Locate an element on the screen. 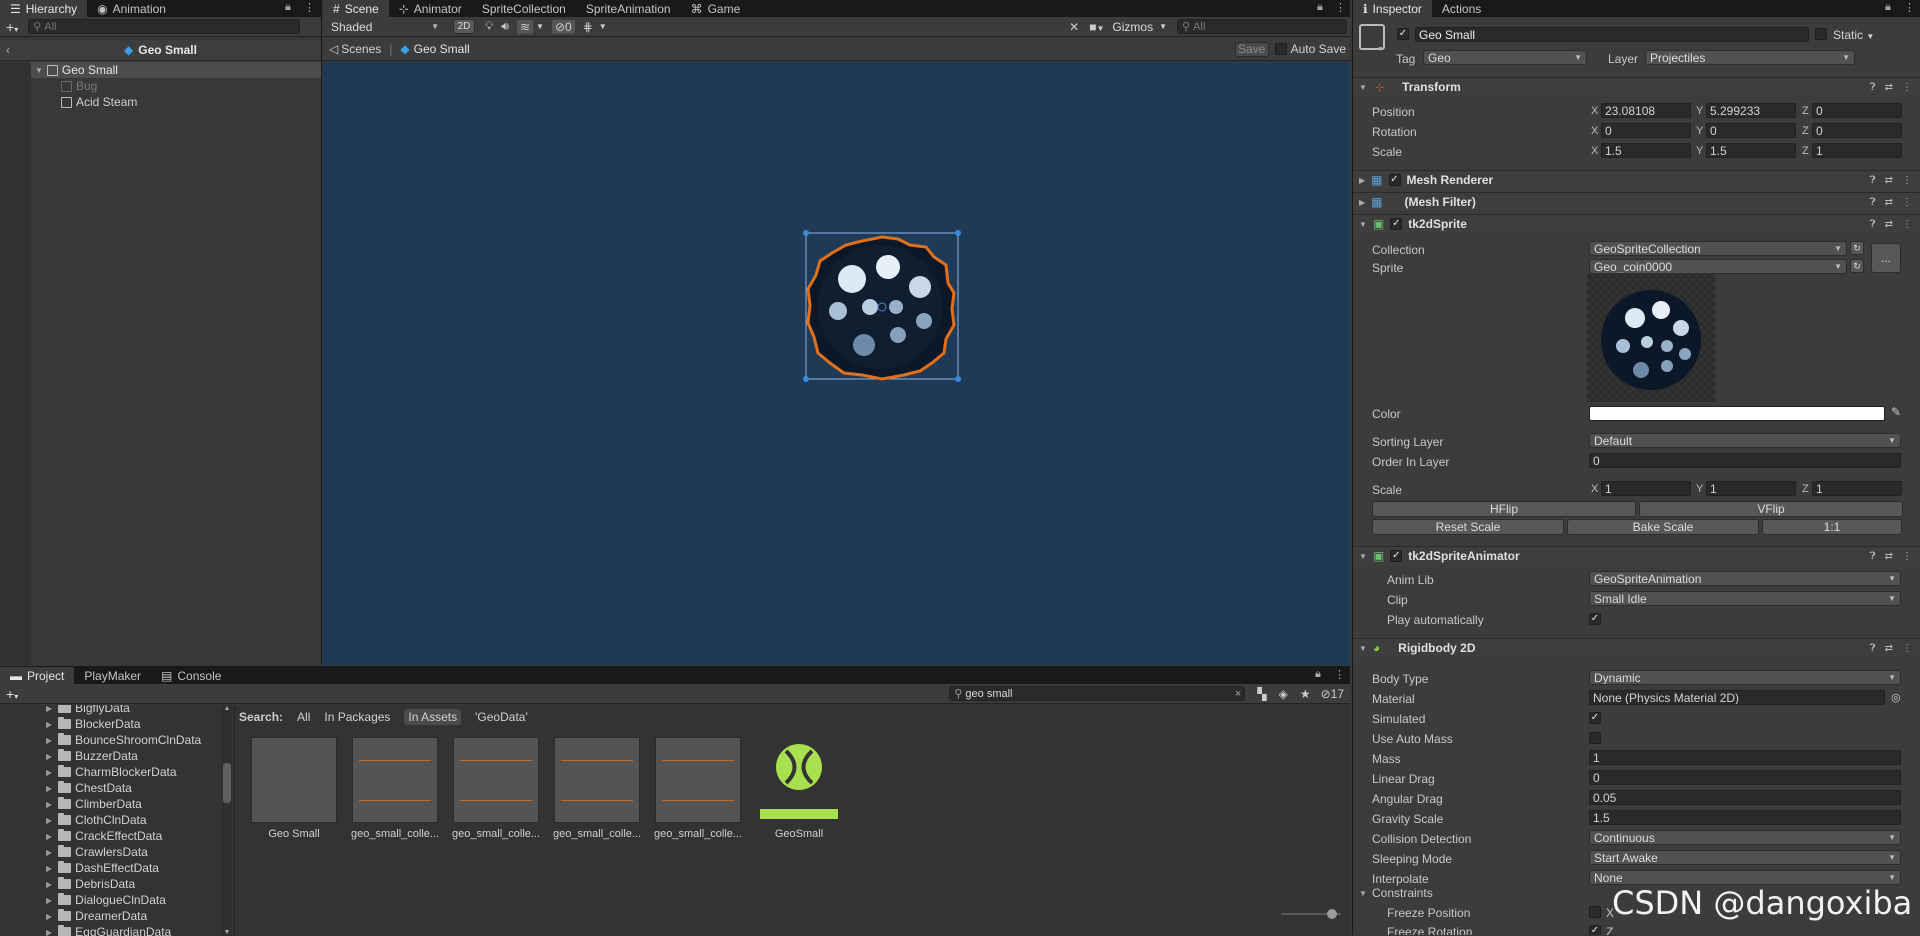 Image resolution: width=1920 pixels, height=936 pixels. 2d-toggle: 2D is located at coordinates (464, 26).